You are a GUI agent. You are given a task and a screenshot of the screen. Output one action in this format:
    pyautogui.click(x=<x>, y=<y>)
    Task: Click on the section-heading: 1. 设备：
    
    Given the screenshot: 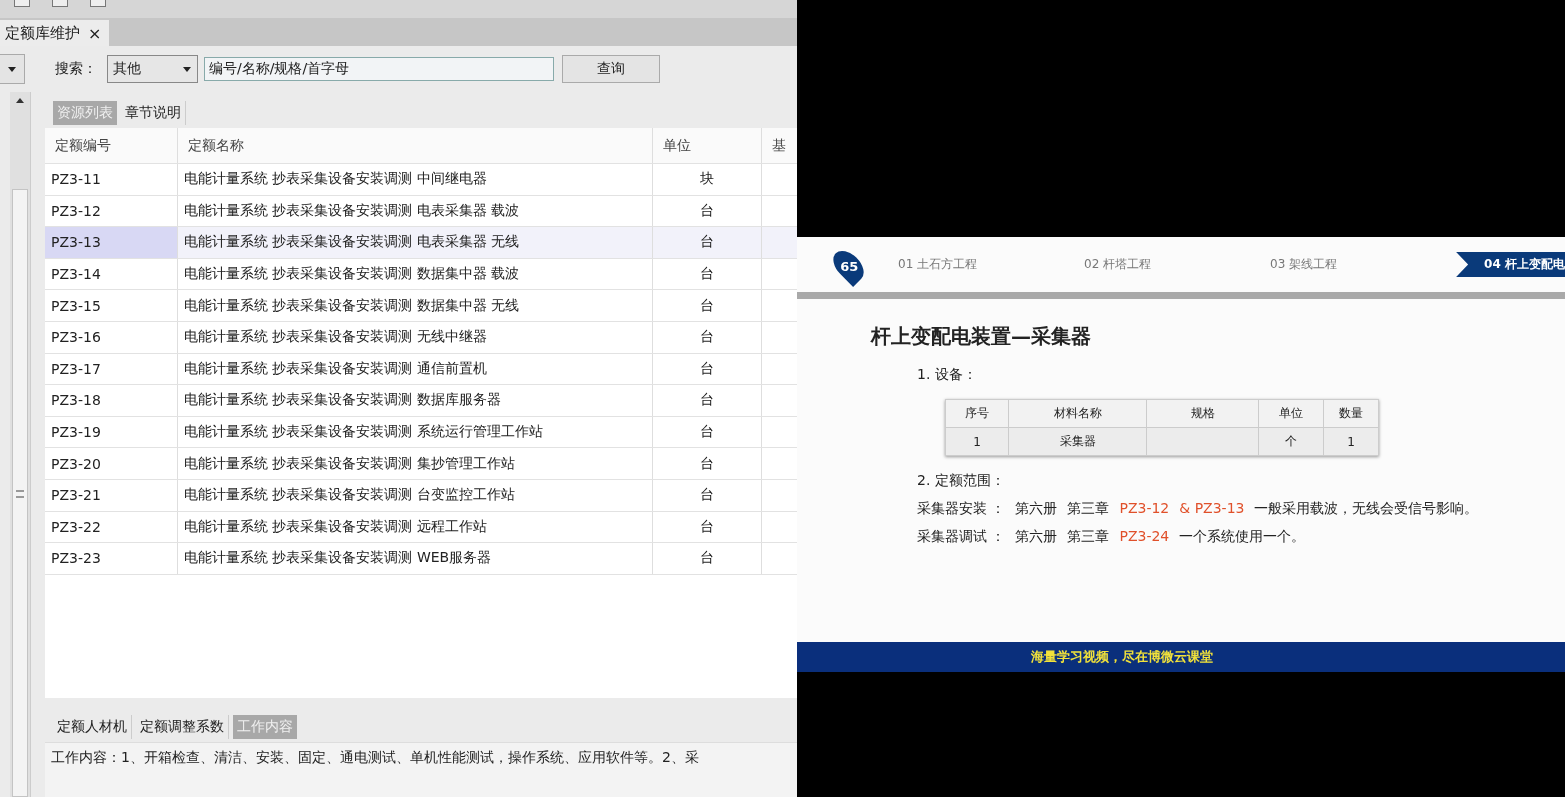 What is the action you would take?
    pyautogui.click(x=947, y=375)
    